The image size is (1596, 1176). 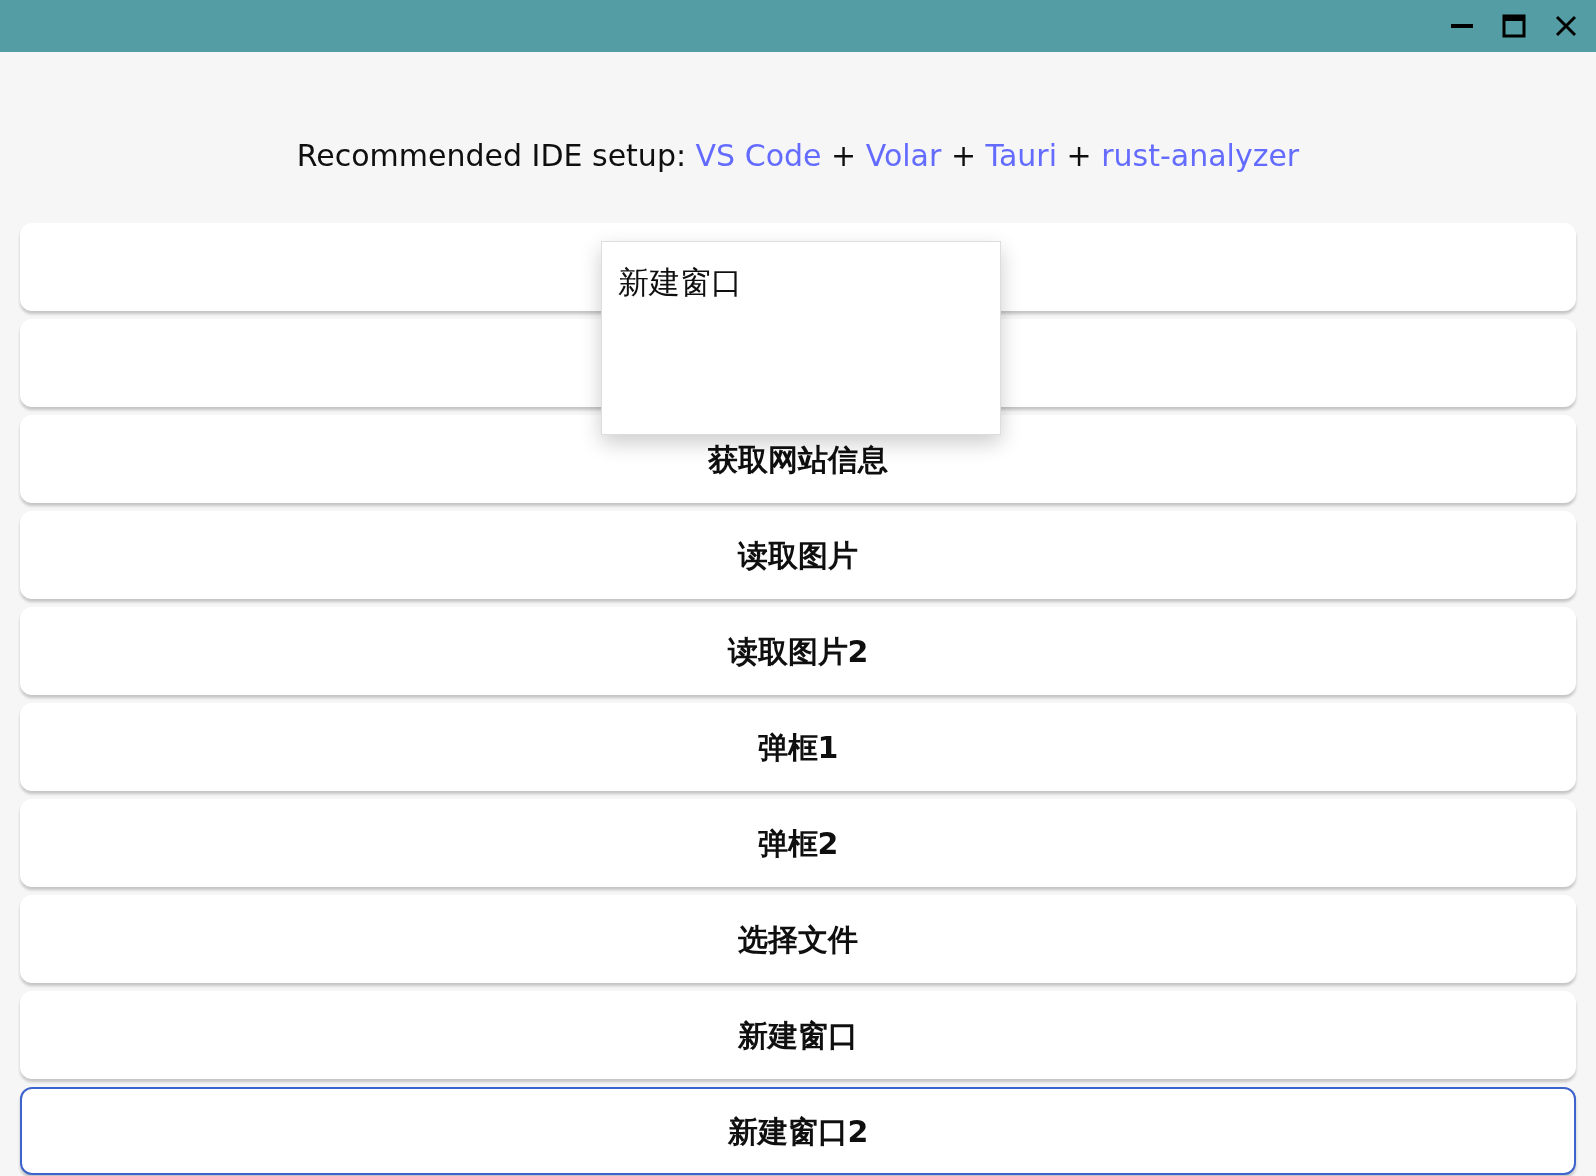 What do you see at coordinates (798, 156) in the screenshot?
I see `setup-text: Recommended IDE setup: VS Code + Volar + Tauri + rust-analyzer` at bounding box center [798, 156].